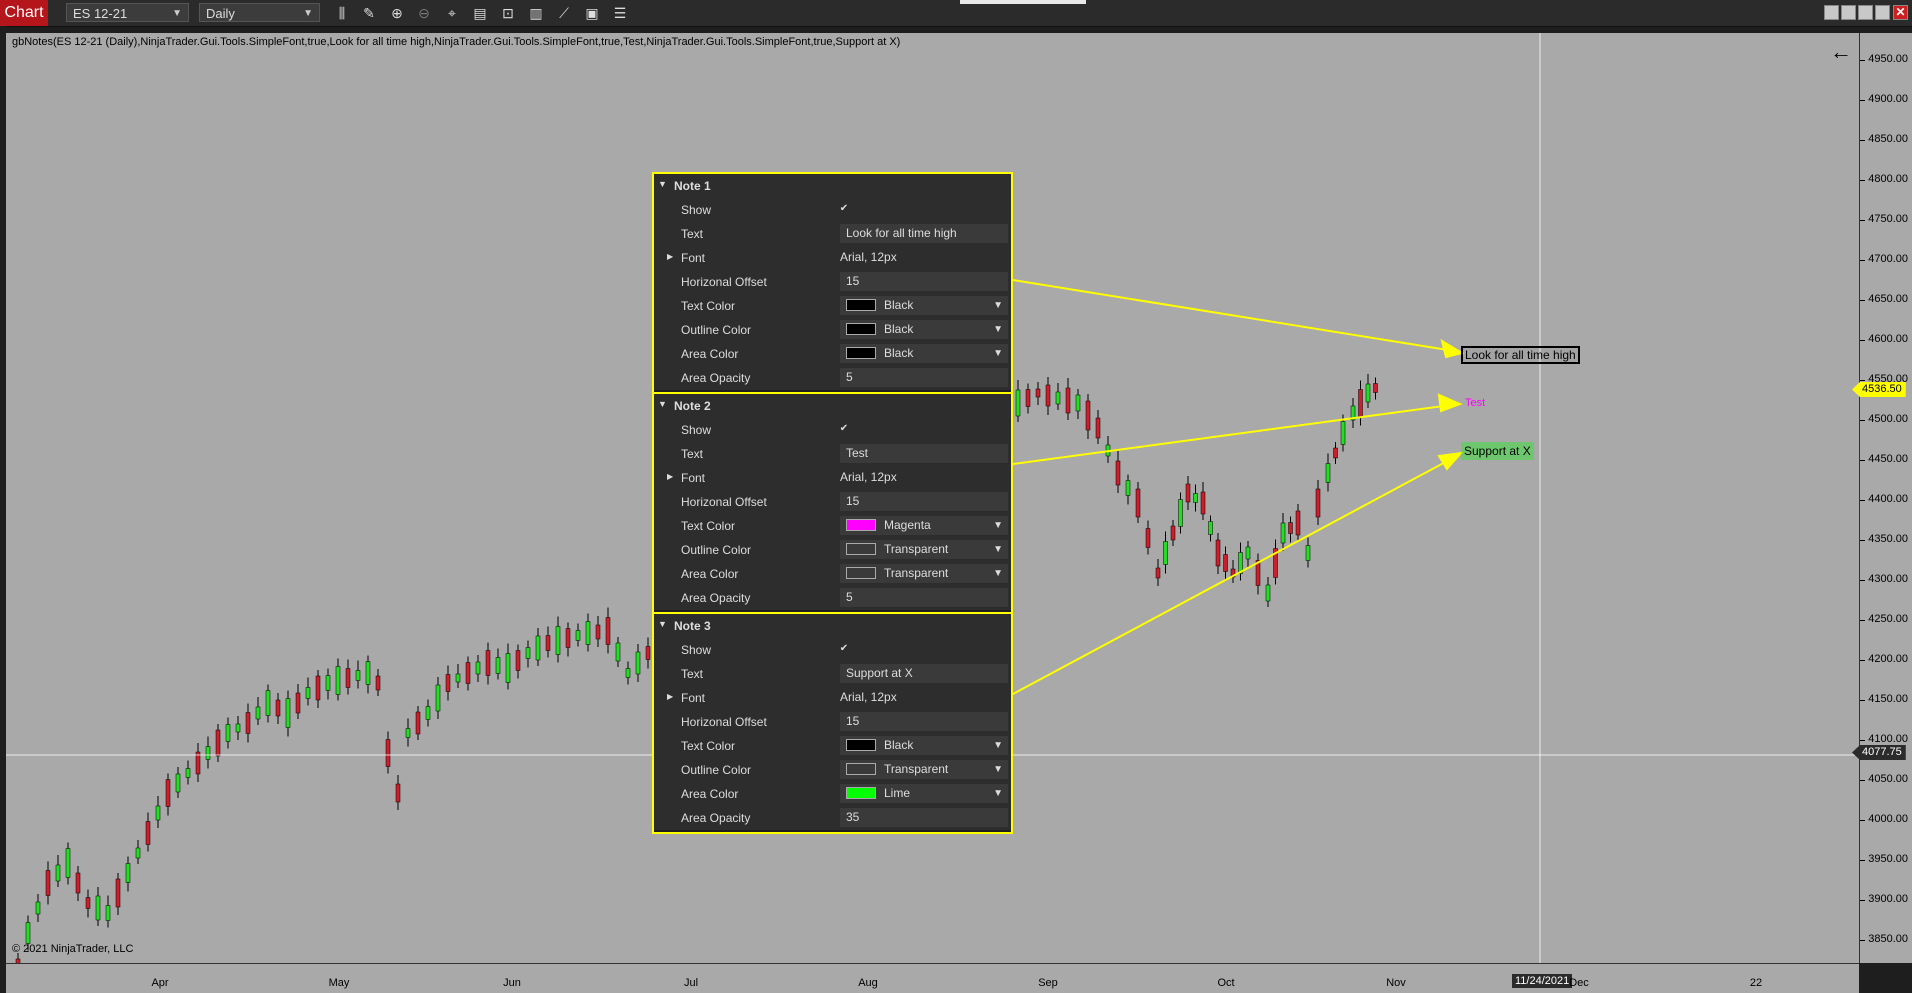 Image resolution: width=1912 pixels, height=993 pixels. Describe the element at coordinates (1520, 355) in the screenshot. I see `chart-note-1: Look for all time high` at that location.